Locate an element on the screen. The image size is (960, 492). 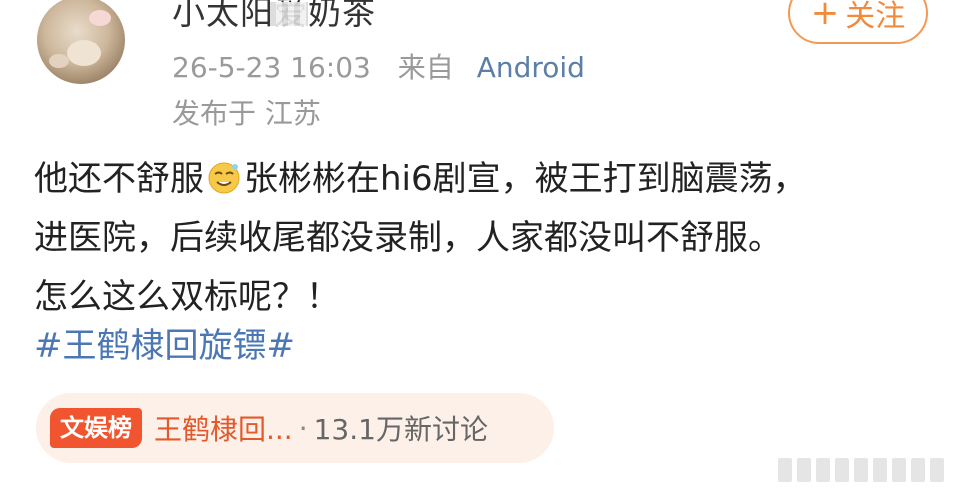
username-redaction is located at coordinates (289, 14).